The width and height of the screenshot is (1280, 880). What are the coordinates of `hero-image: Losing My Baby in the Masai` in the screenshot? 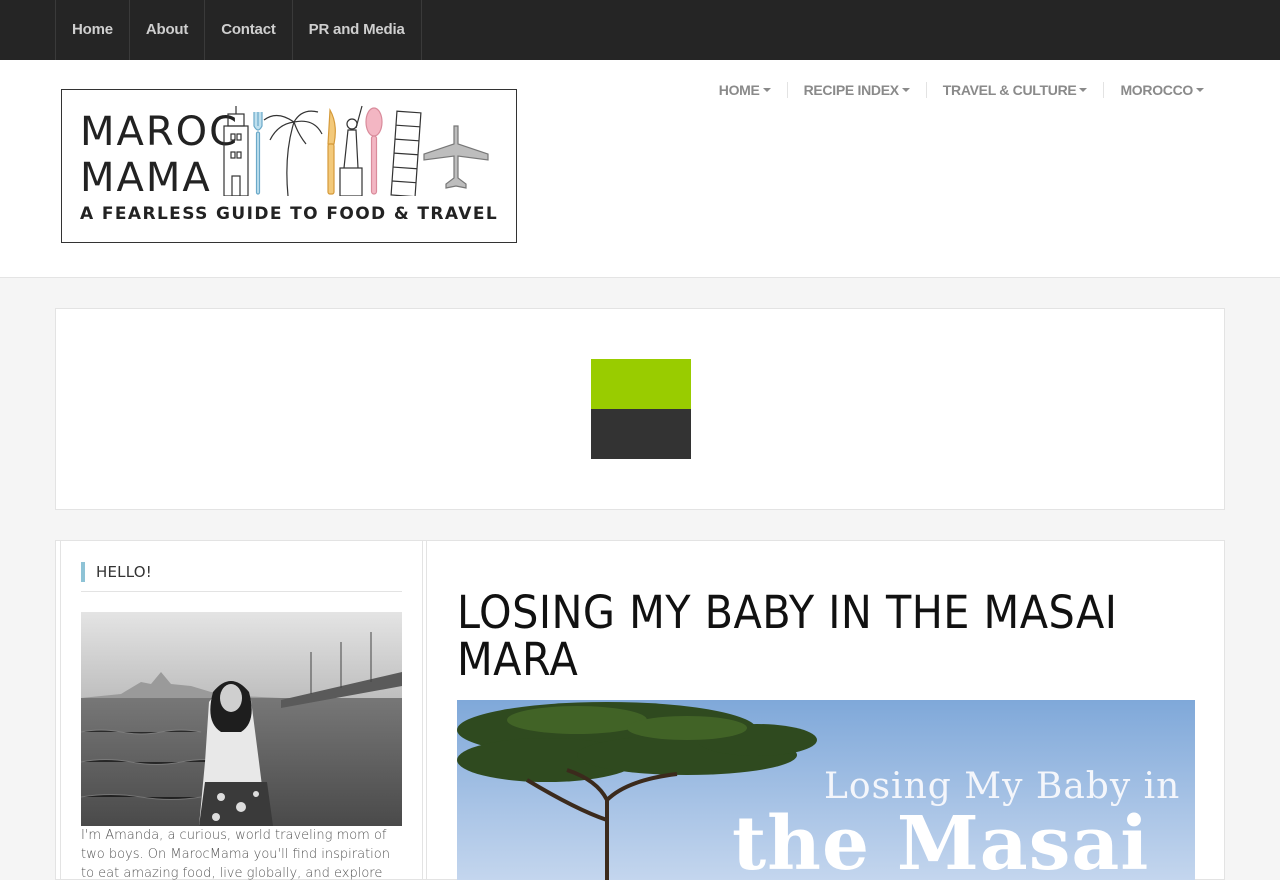 It's located at (826, 790).